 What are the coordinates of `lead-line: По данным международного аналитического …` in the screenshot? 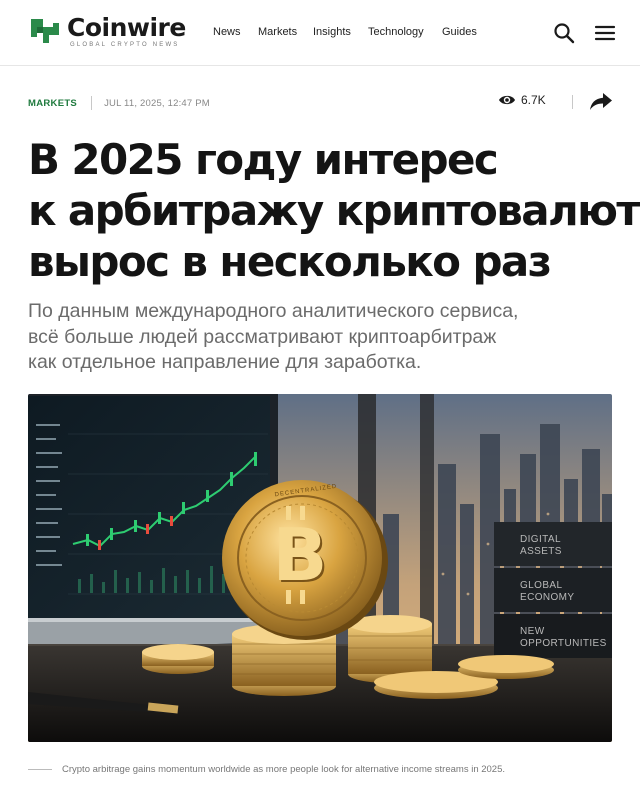 It's located at (273, 311).